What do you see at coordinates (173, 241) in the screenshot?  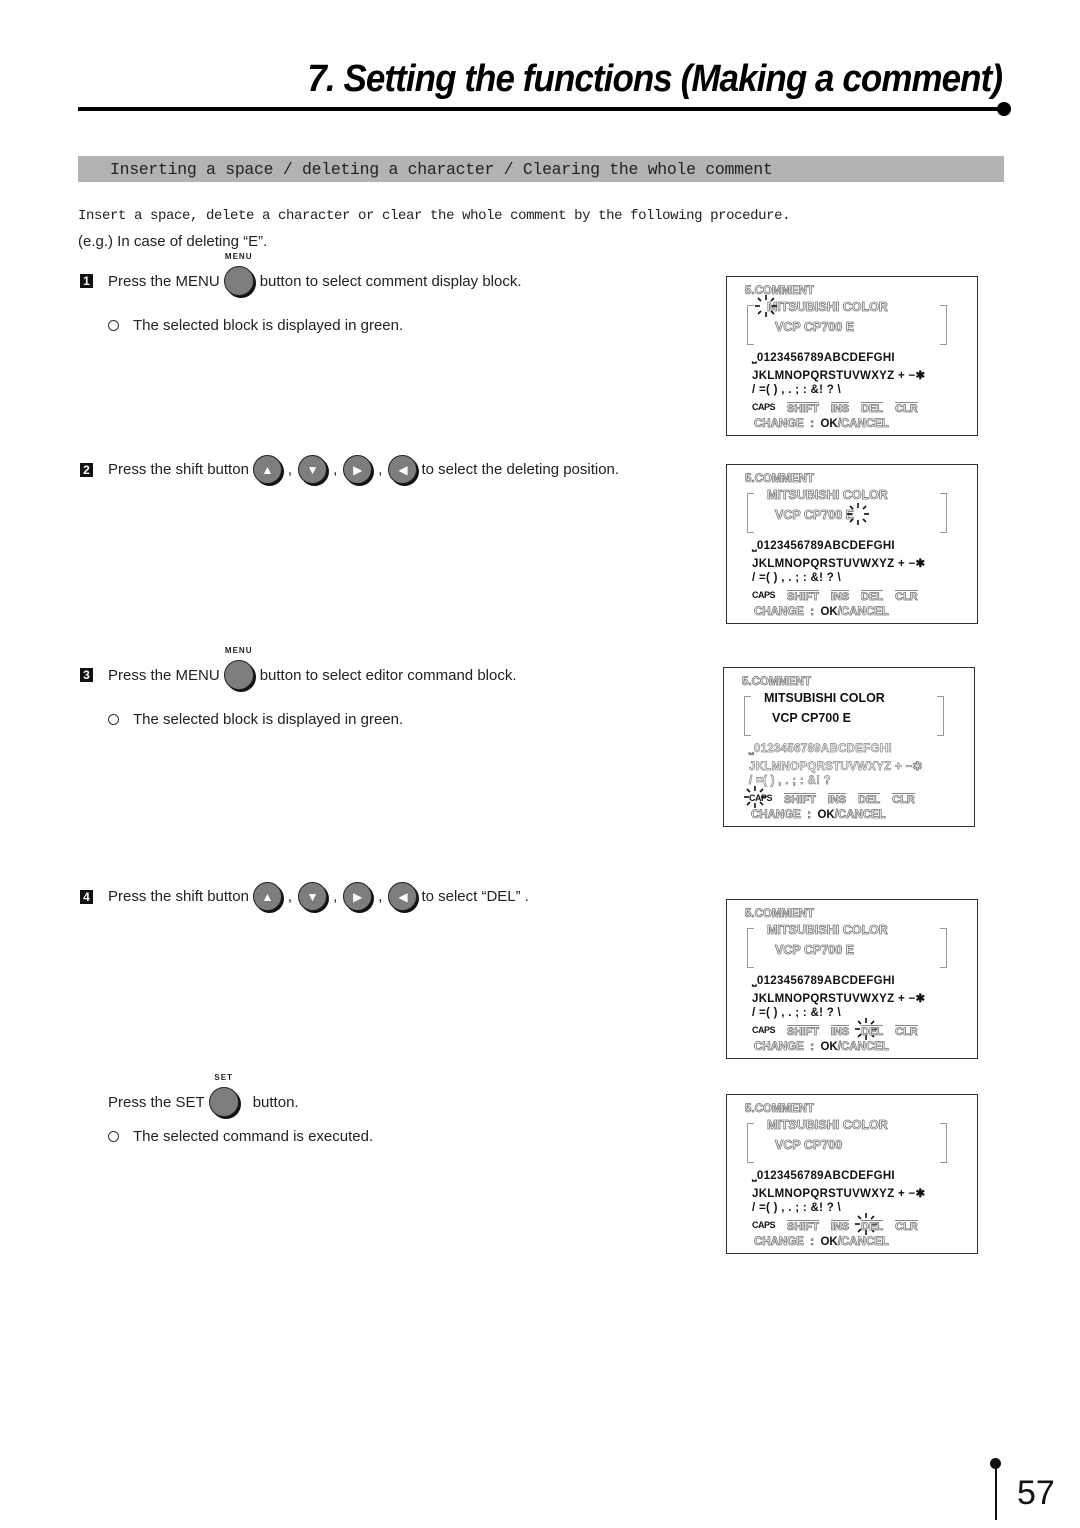 I see `example-text: (e.g.) In case of deleting “E”.` at bounding box center [173, 241].